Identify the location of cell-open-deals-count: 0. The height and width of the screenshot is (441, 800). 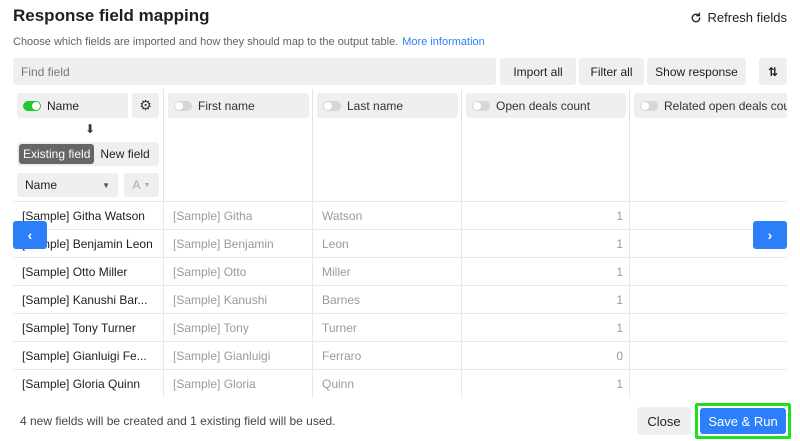
(546, 356).